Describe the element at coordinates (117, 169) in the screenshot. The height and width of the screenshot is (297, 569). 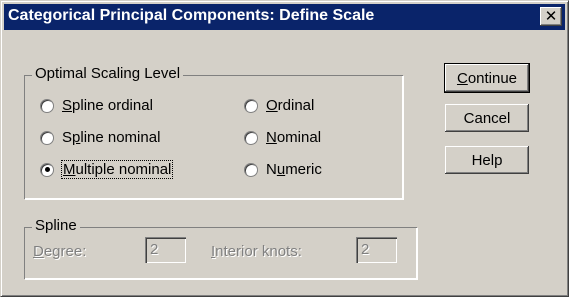
I see `radio-label-multiple-nominal: Multiple nominal` at that location.